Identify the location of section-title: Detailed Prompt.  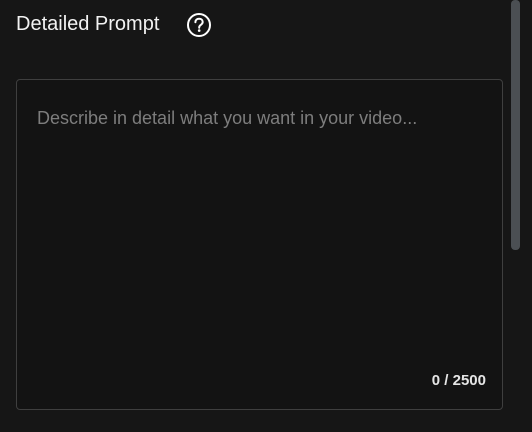
(88, 24).